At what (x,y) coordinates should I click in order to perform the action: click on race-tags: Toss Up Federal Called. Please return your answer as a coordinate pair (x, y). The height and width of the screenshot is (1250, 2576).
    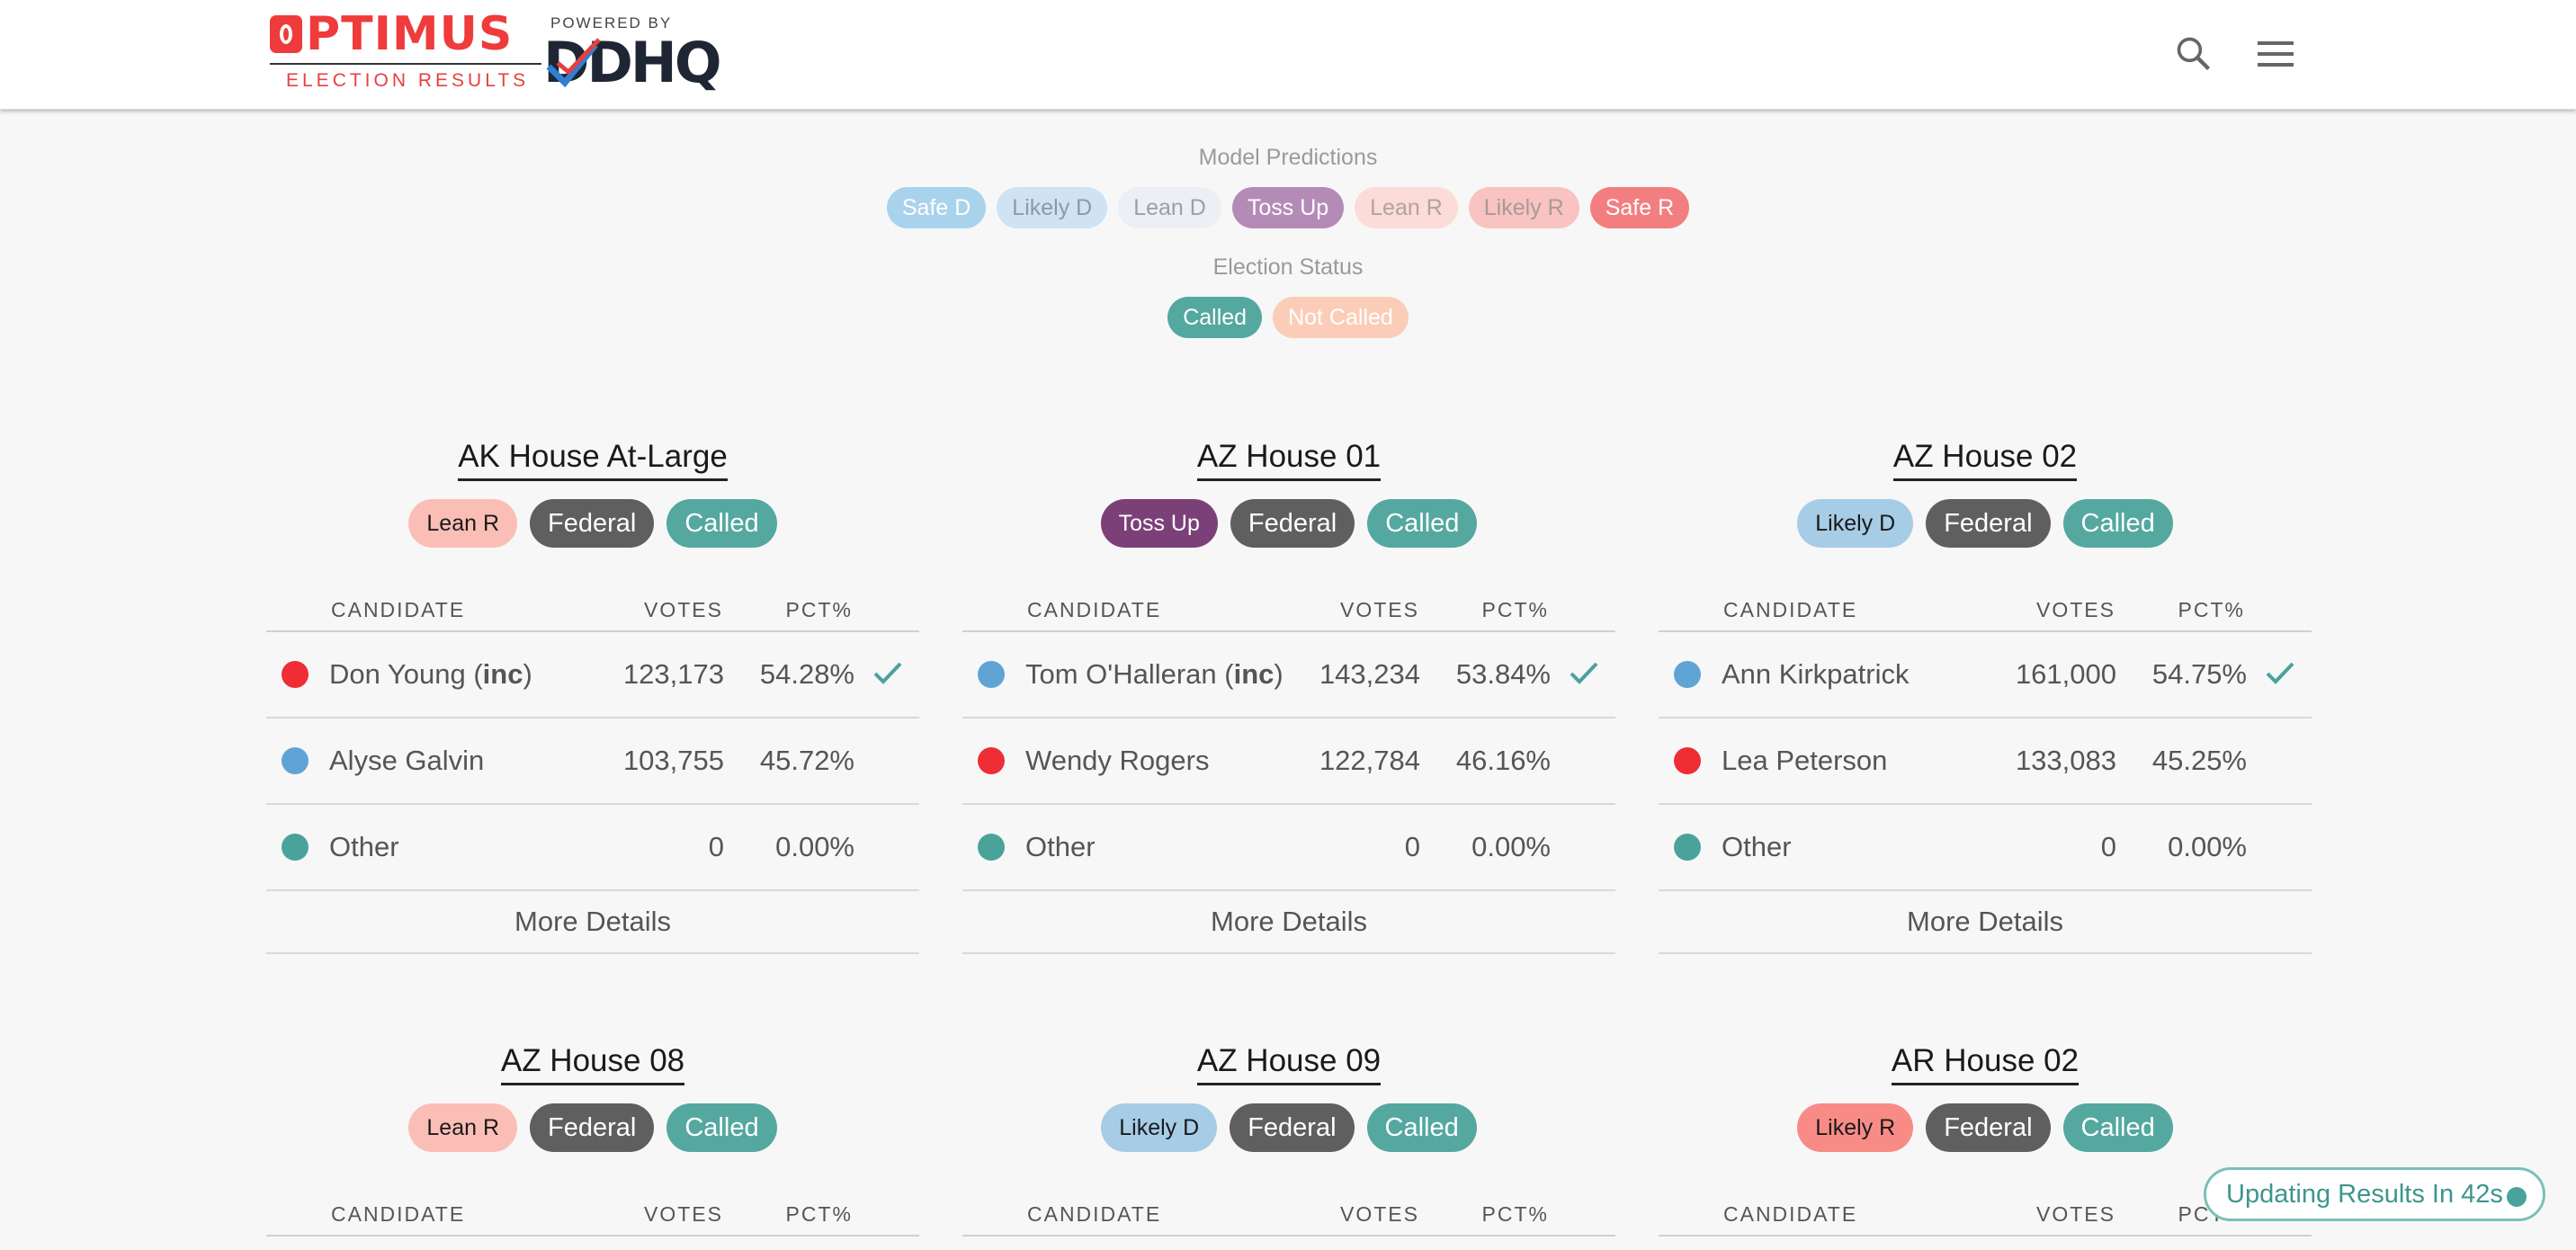
    Looking at the image, I should click on (1288, 523).